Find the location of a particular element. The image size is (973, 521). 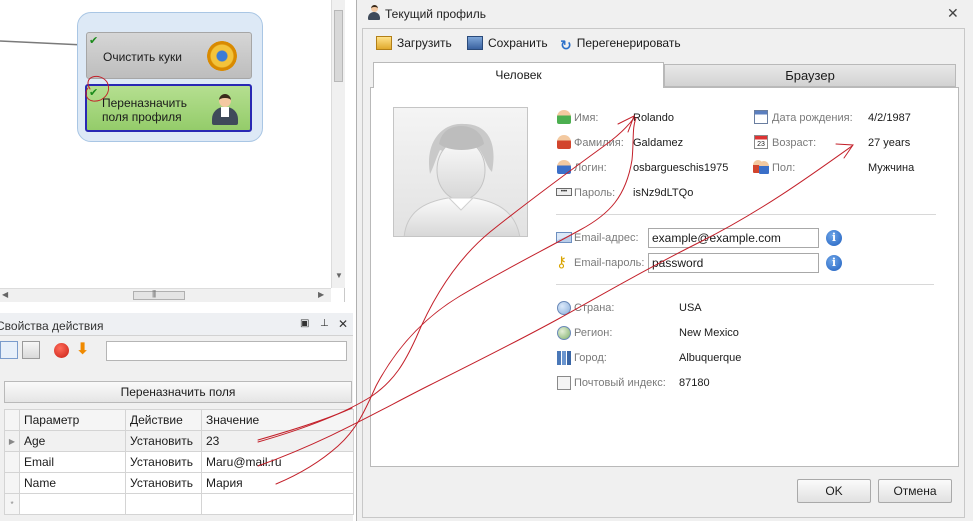

value-cell: 23 is located at coordinates (277, 441).